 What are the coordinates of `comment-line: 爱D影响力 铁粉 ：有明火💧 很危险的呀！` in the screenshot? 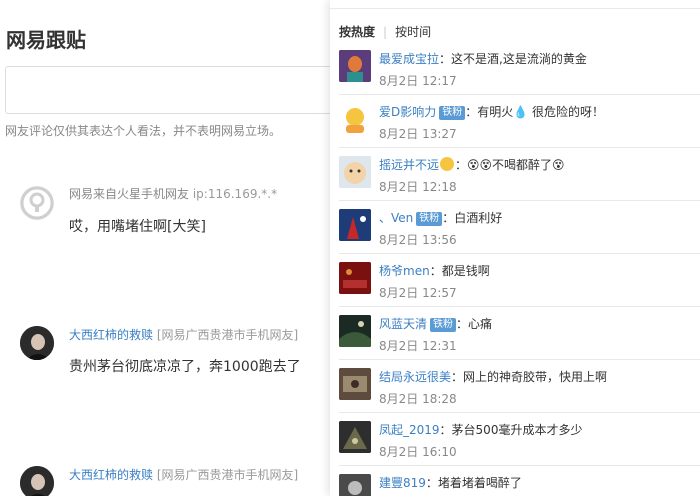 It's located at (491, 111).